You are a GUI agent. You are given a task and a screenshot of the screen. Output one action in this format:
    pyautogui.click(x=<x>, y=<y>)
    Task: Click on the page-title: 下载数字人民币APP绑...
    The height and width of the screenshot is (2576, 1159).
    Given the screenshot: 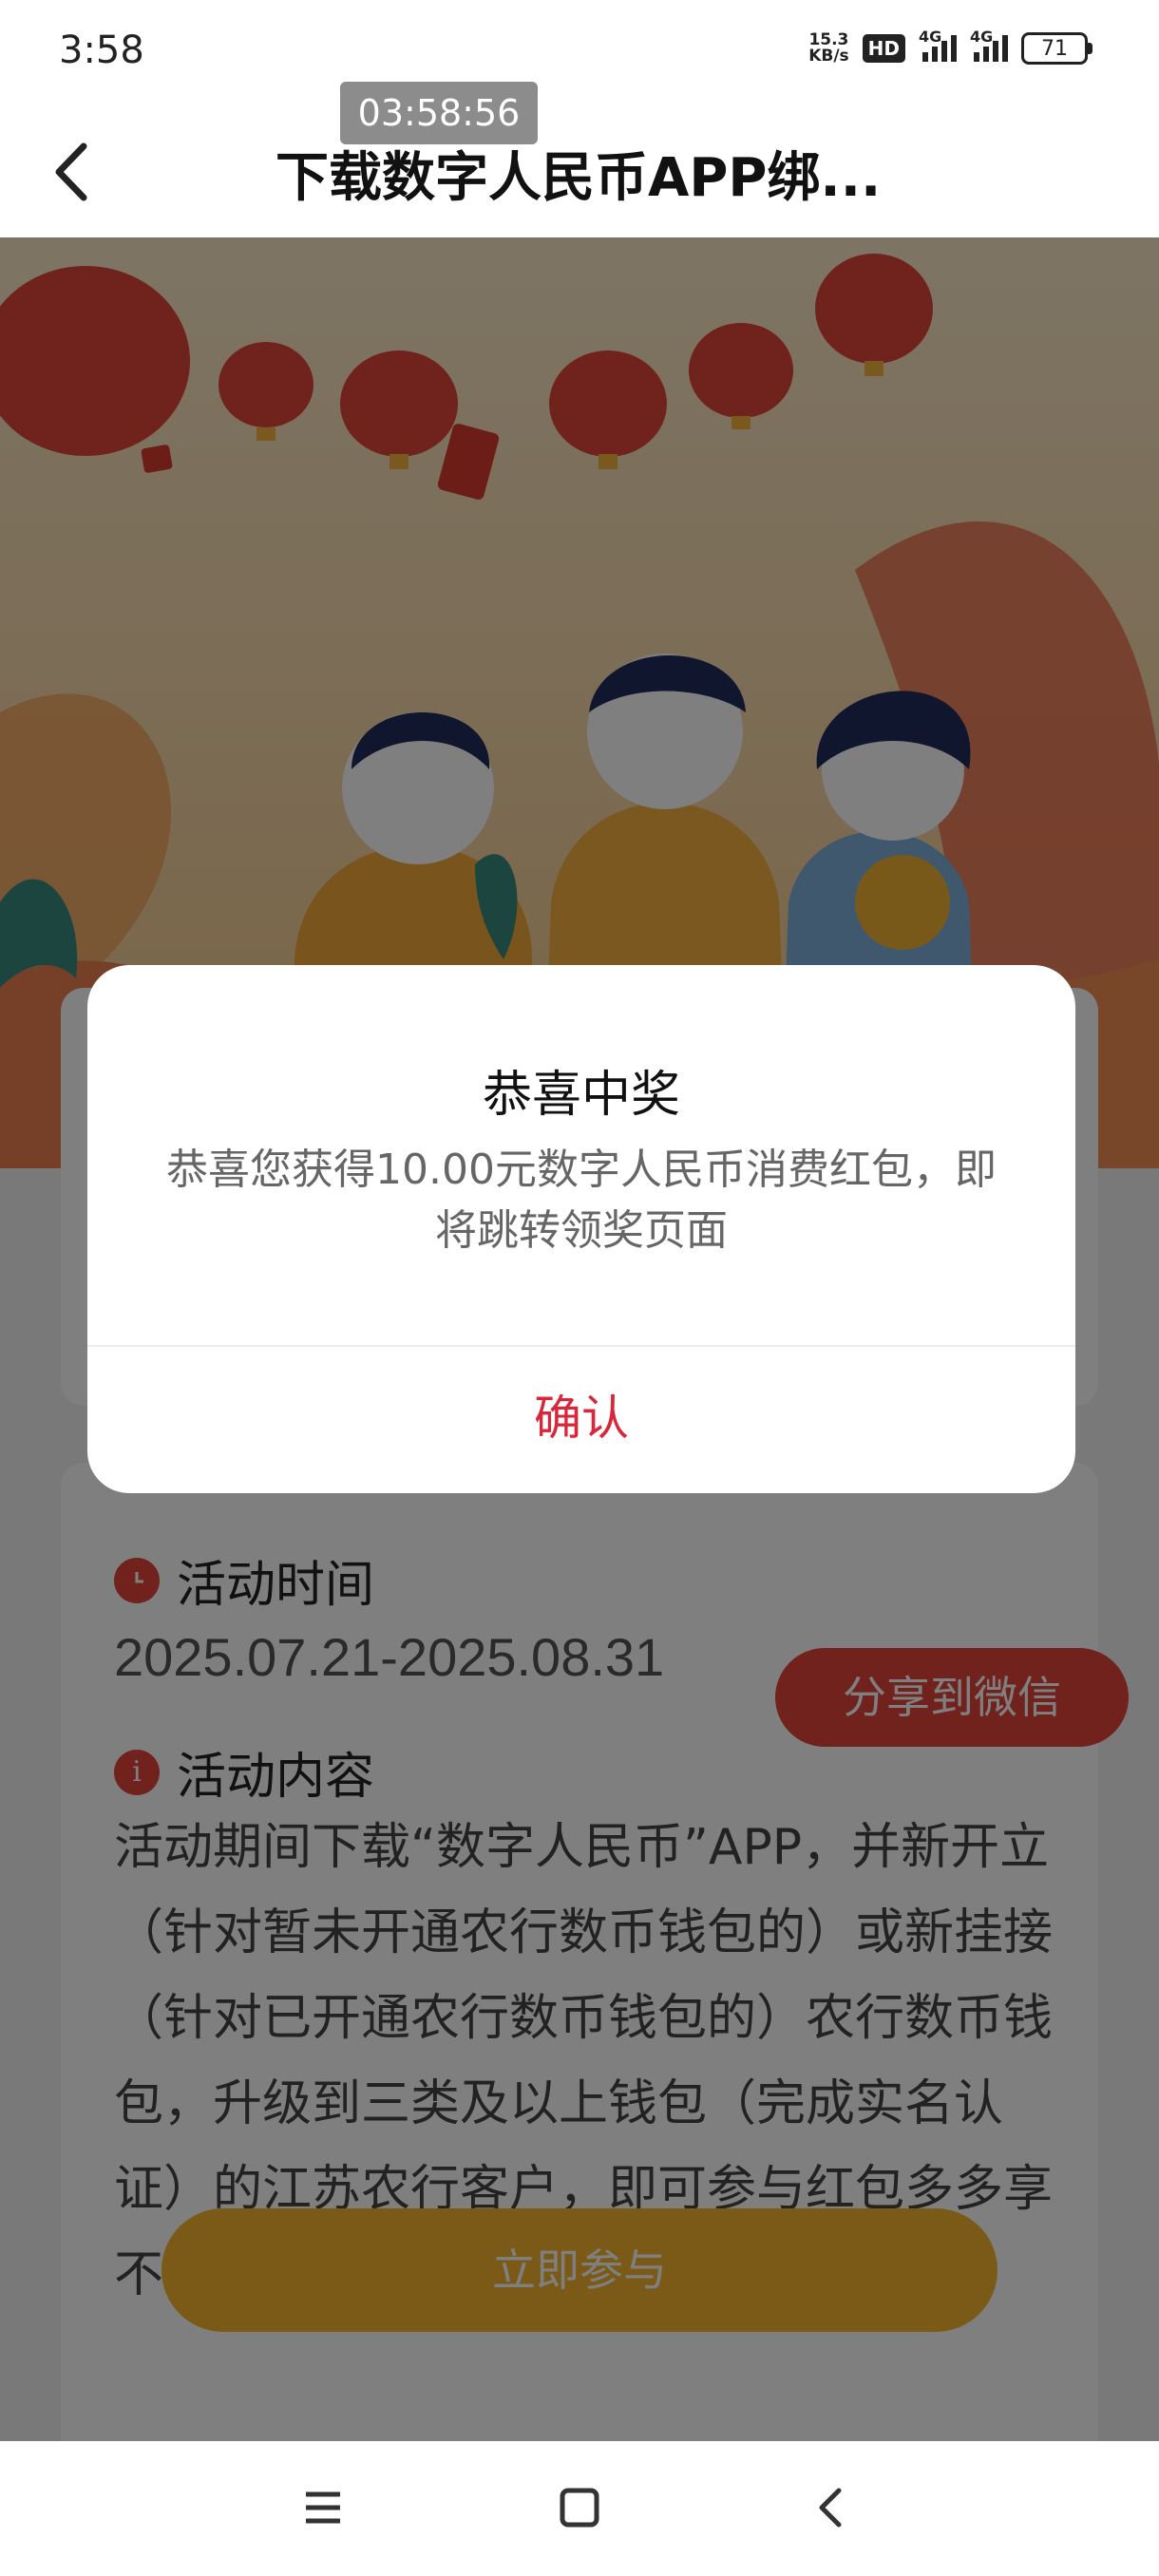 What is the action you would take?
    pyautogui.click(x=579, y=178)
    